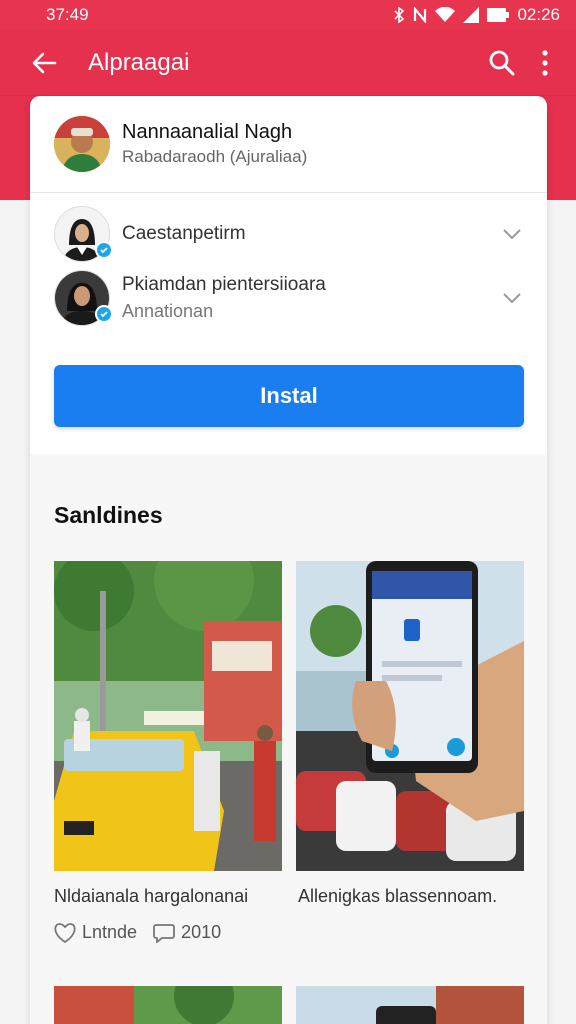 This screenshot has height=1024, width=576. What do you see at coordinates (207, 132) in the screenshot?
I see `developer-name: Nannaanalial Nagh` at bounding box center [207, 132].